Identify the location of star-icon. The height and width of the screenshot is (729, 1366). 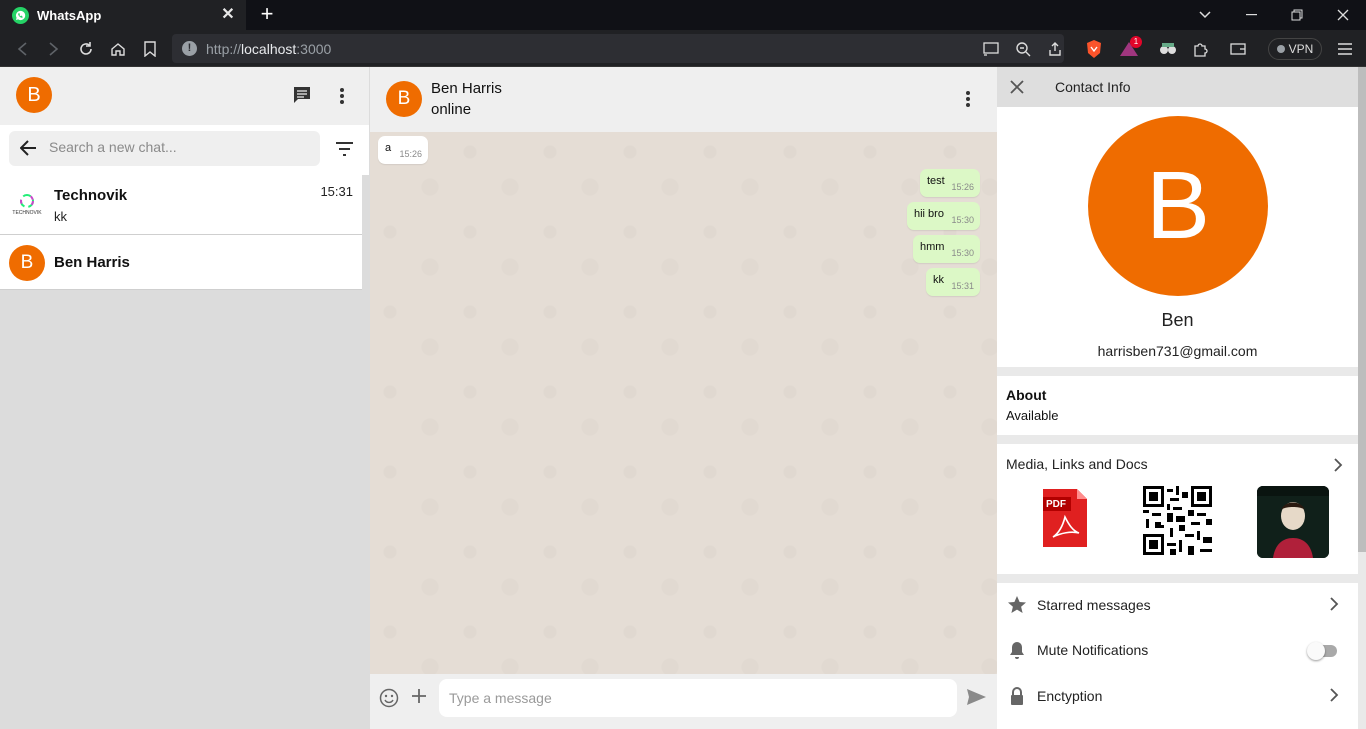
(1017, 605).